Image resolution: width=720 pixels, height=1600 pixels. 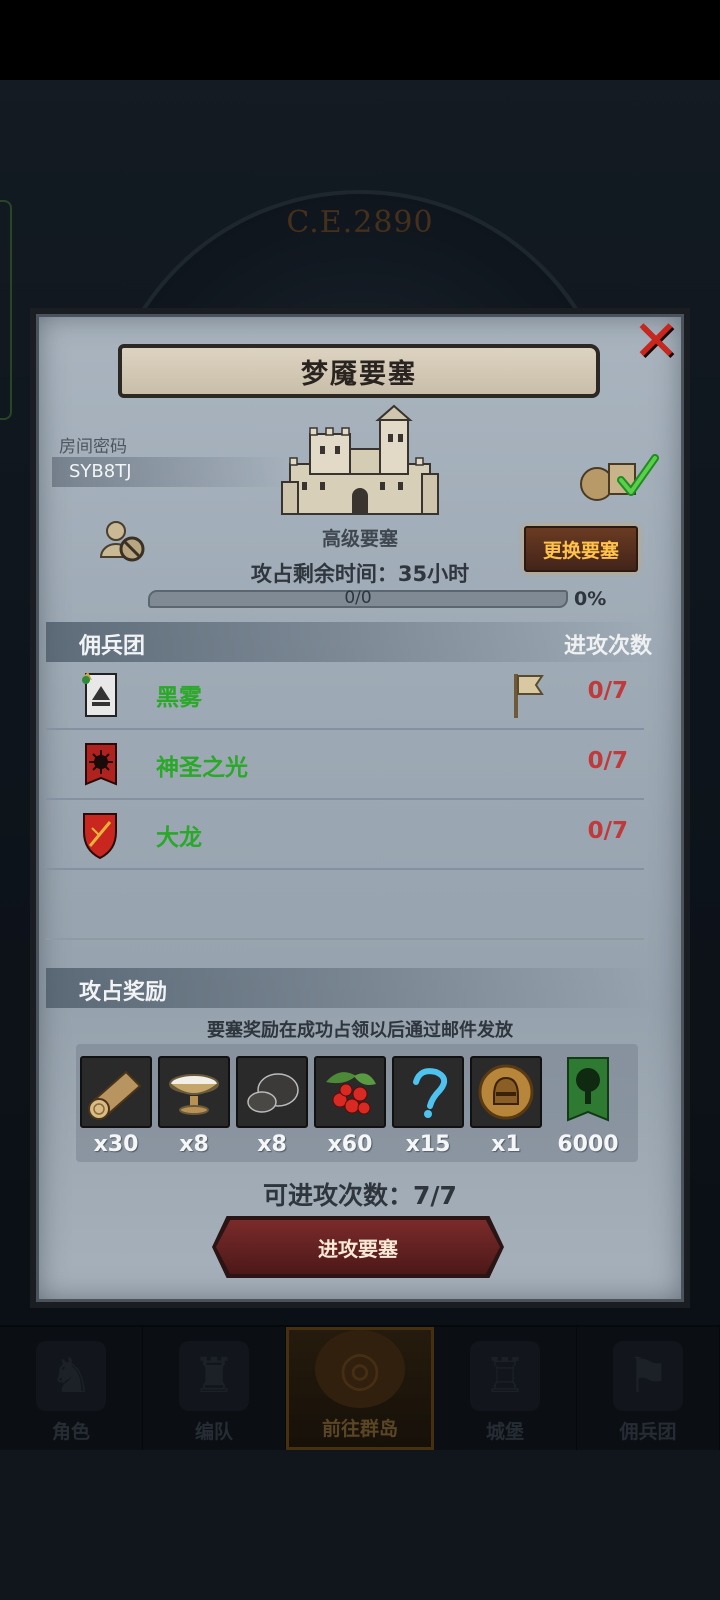 I want to click on mercenary-header-label: 佣兵团, so click(x=112, y=646).